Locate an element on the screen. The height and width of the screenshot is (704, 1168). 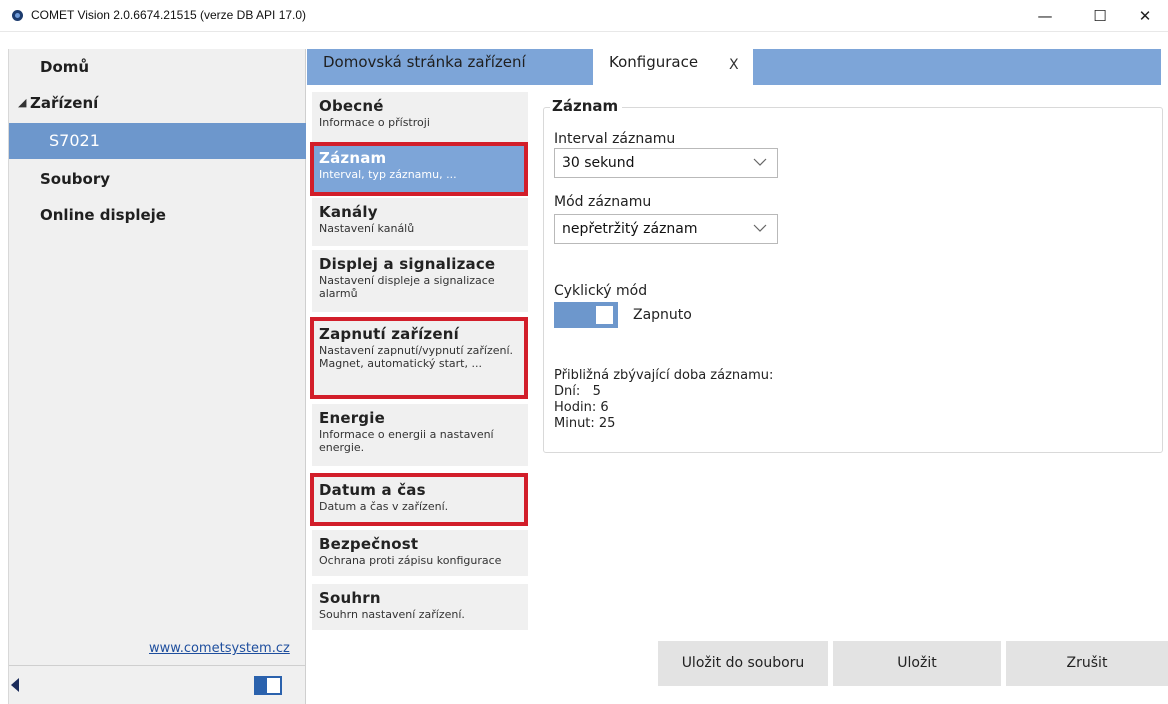
sidebar-item-label: S7021 is located at coordinates (74, 140).